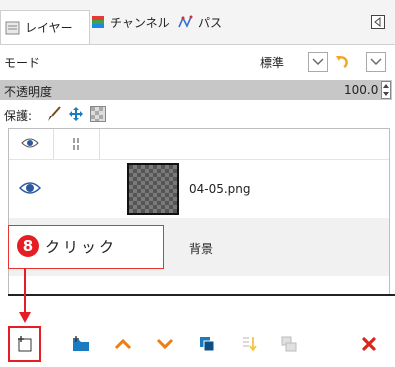  I want to click on opacity-label: 不透明度, so click(28, 92).